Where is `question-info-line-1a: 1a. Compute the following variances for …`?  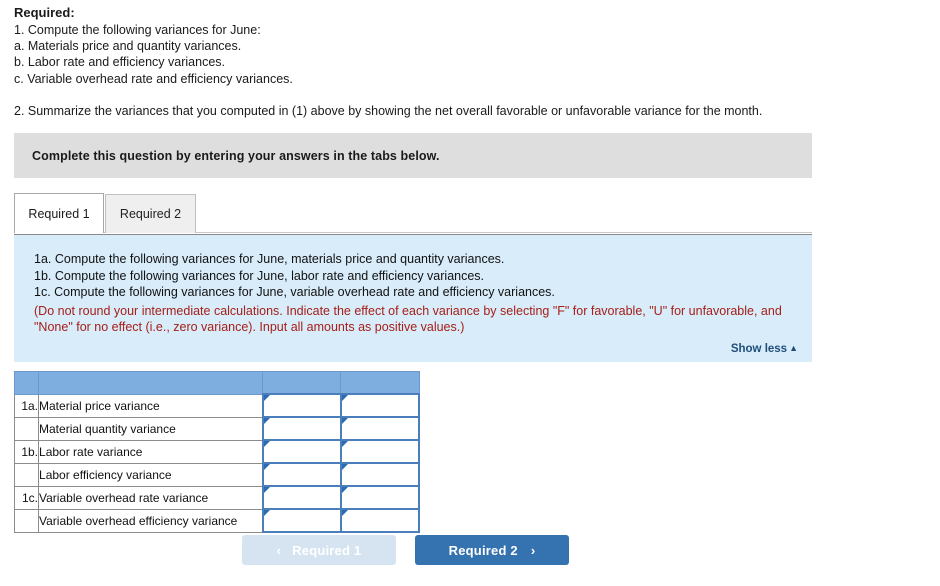
question-info-line-1a: 1a. Compute the following variances for … is located at coordinates (269, 259).